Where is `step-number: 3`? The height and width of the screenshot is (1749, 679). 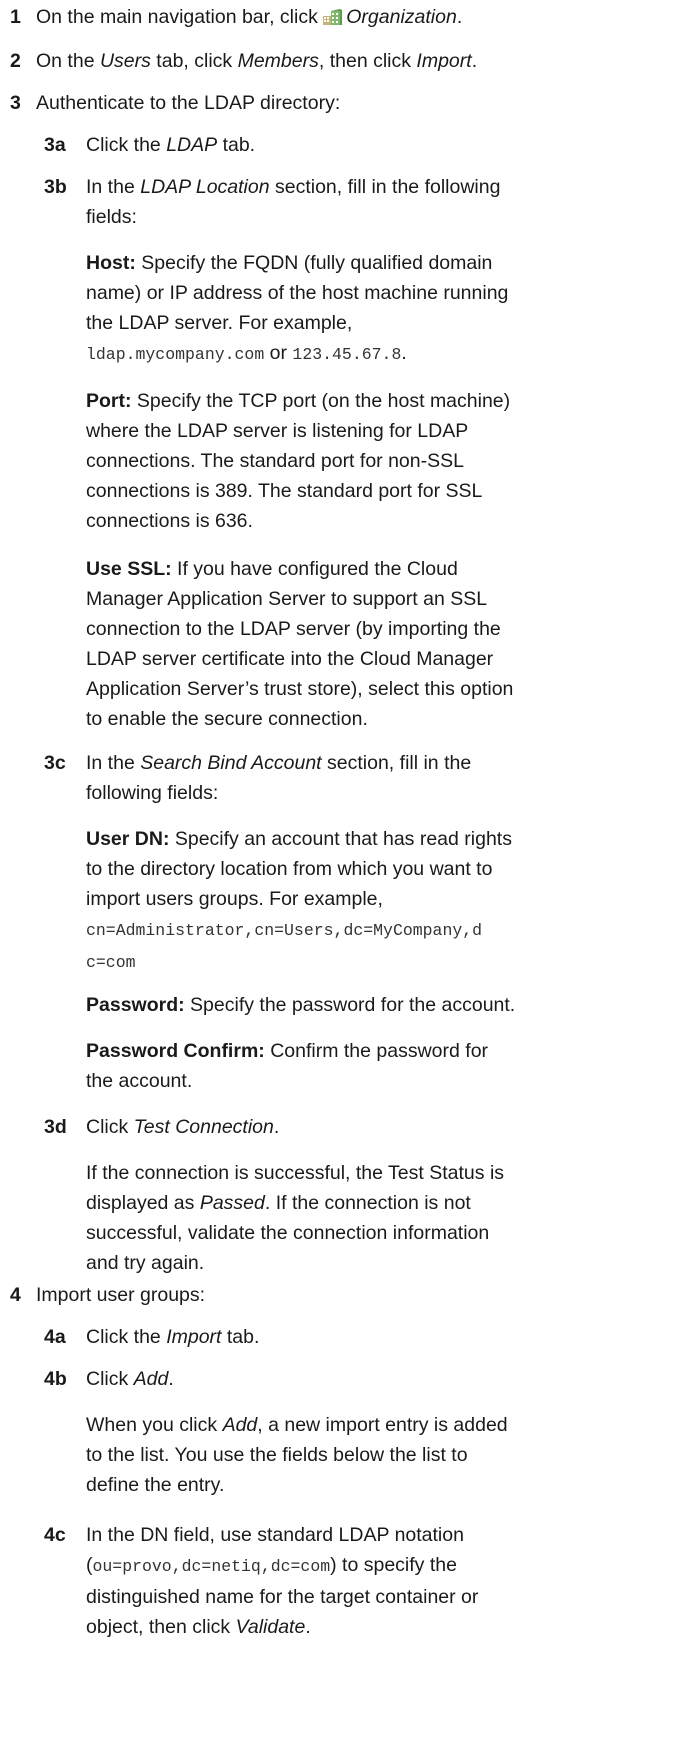 step-number: 3 is located at coordinates (15, 103).